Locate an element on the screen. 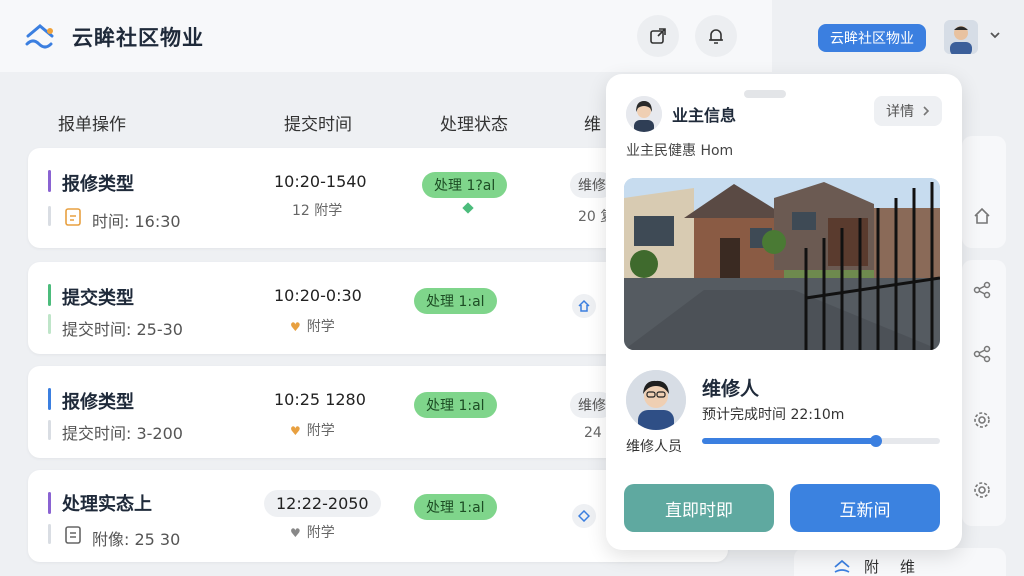 The width and height of the screenshot is (1024, 576). col-header-extra: 维 is located at coordinates (592, 125).